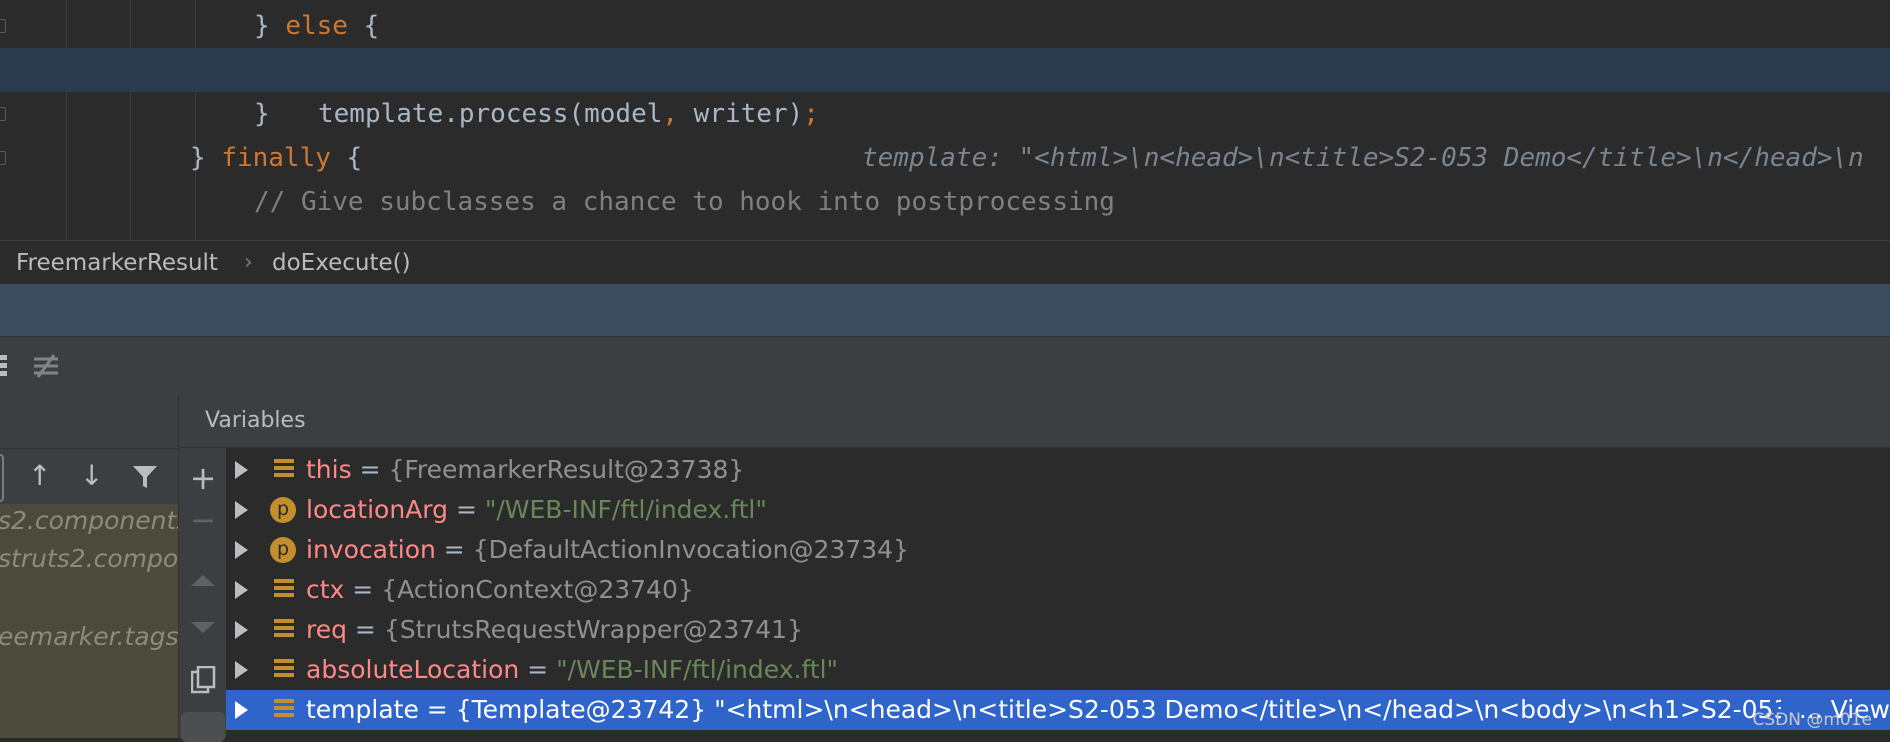  I want to click on variable-text: ctx = {ActionContext@23740}, so click(500, 590).